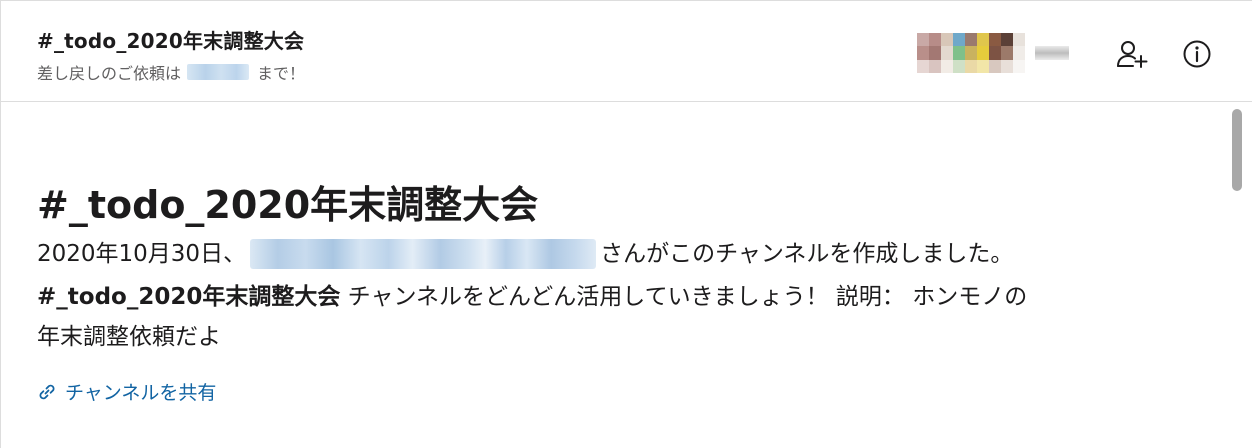 The height and width of the screenshot is (448, 1252). What do you see at coordinates (423, 254) in the screenshot?
I see `redacted-creator-name` at bounding box center [423, 254].